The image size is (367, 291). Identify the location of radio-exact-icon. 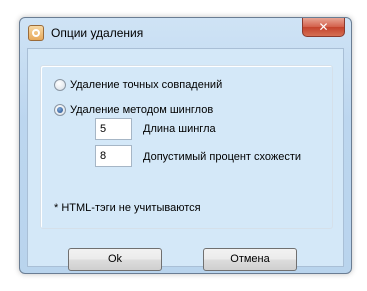
(60, 85).